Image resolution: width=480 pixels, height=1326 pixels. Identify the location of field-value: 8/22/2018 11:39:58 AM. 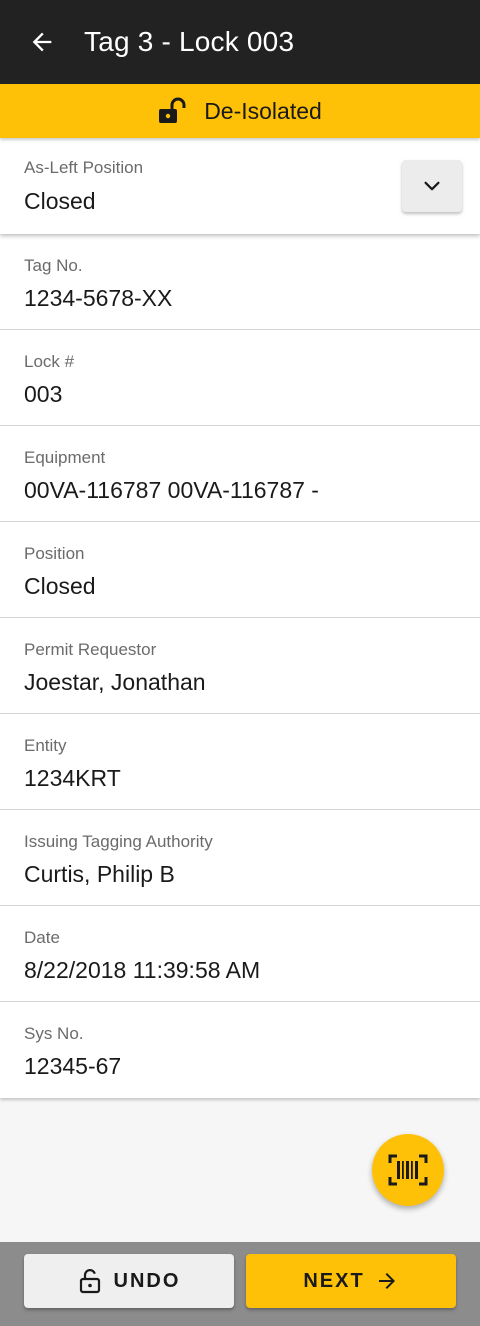
(142, 970).